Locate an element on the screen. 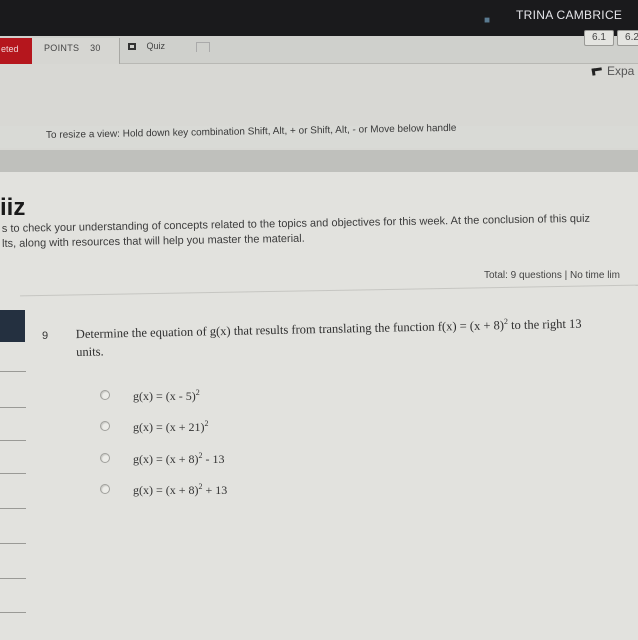 This screenshot has height=640, width=638. answer-option: g(x) = (x + 21)2 is located at coordinates (154, 427).